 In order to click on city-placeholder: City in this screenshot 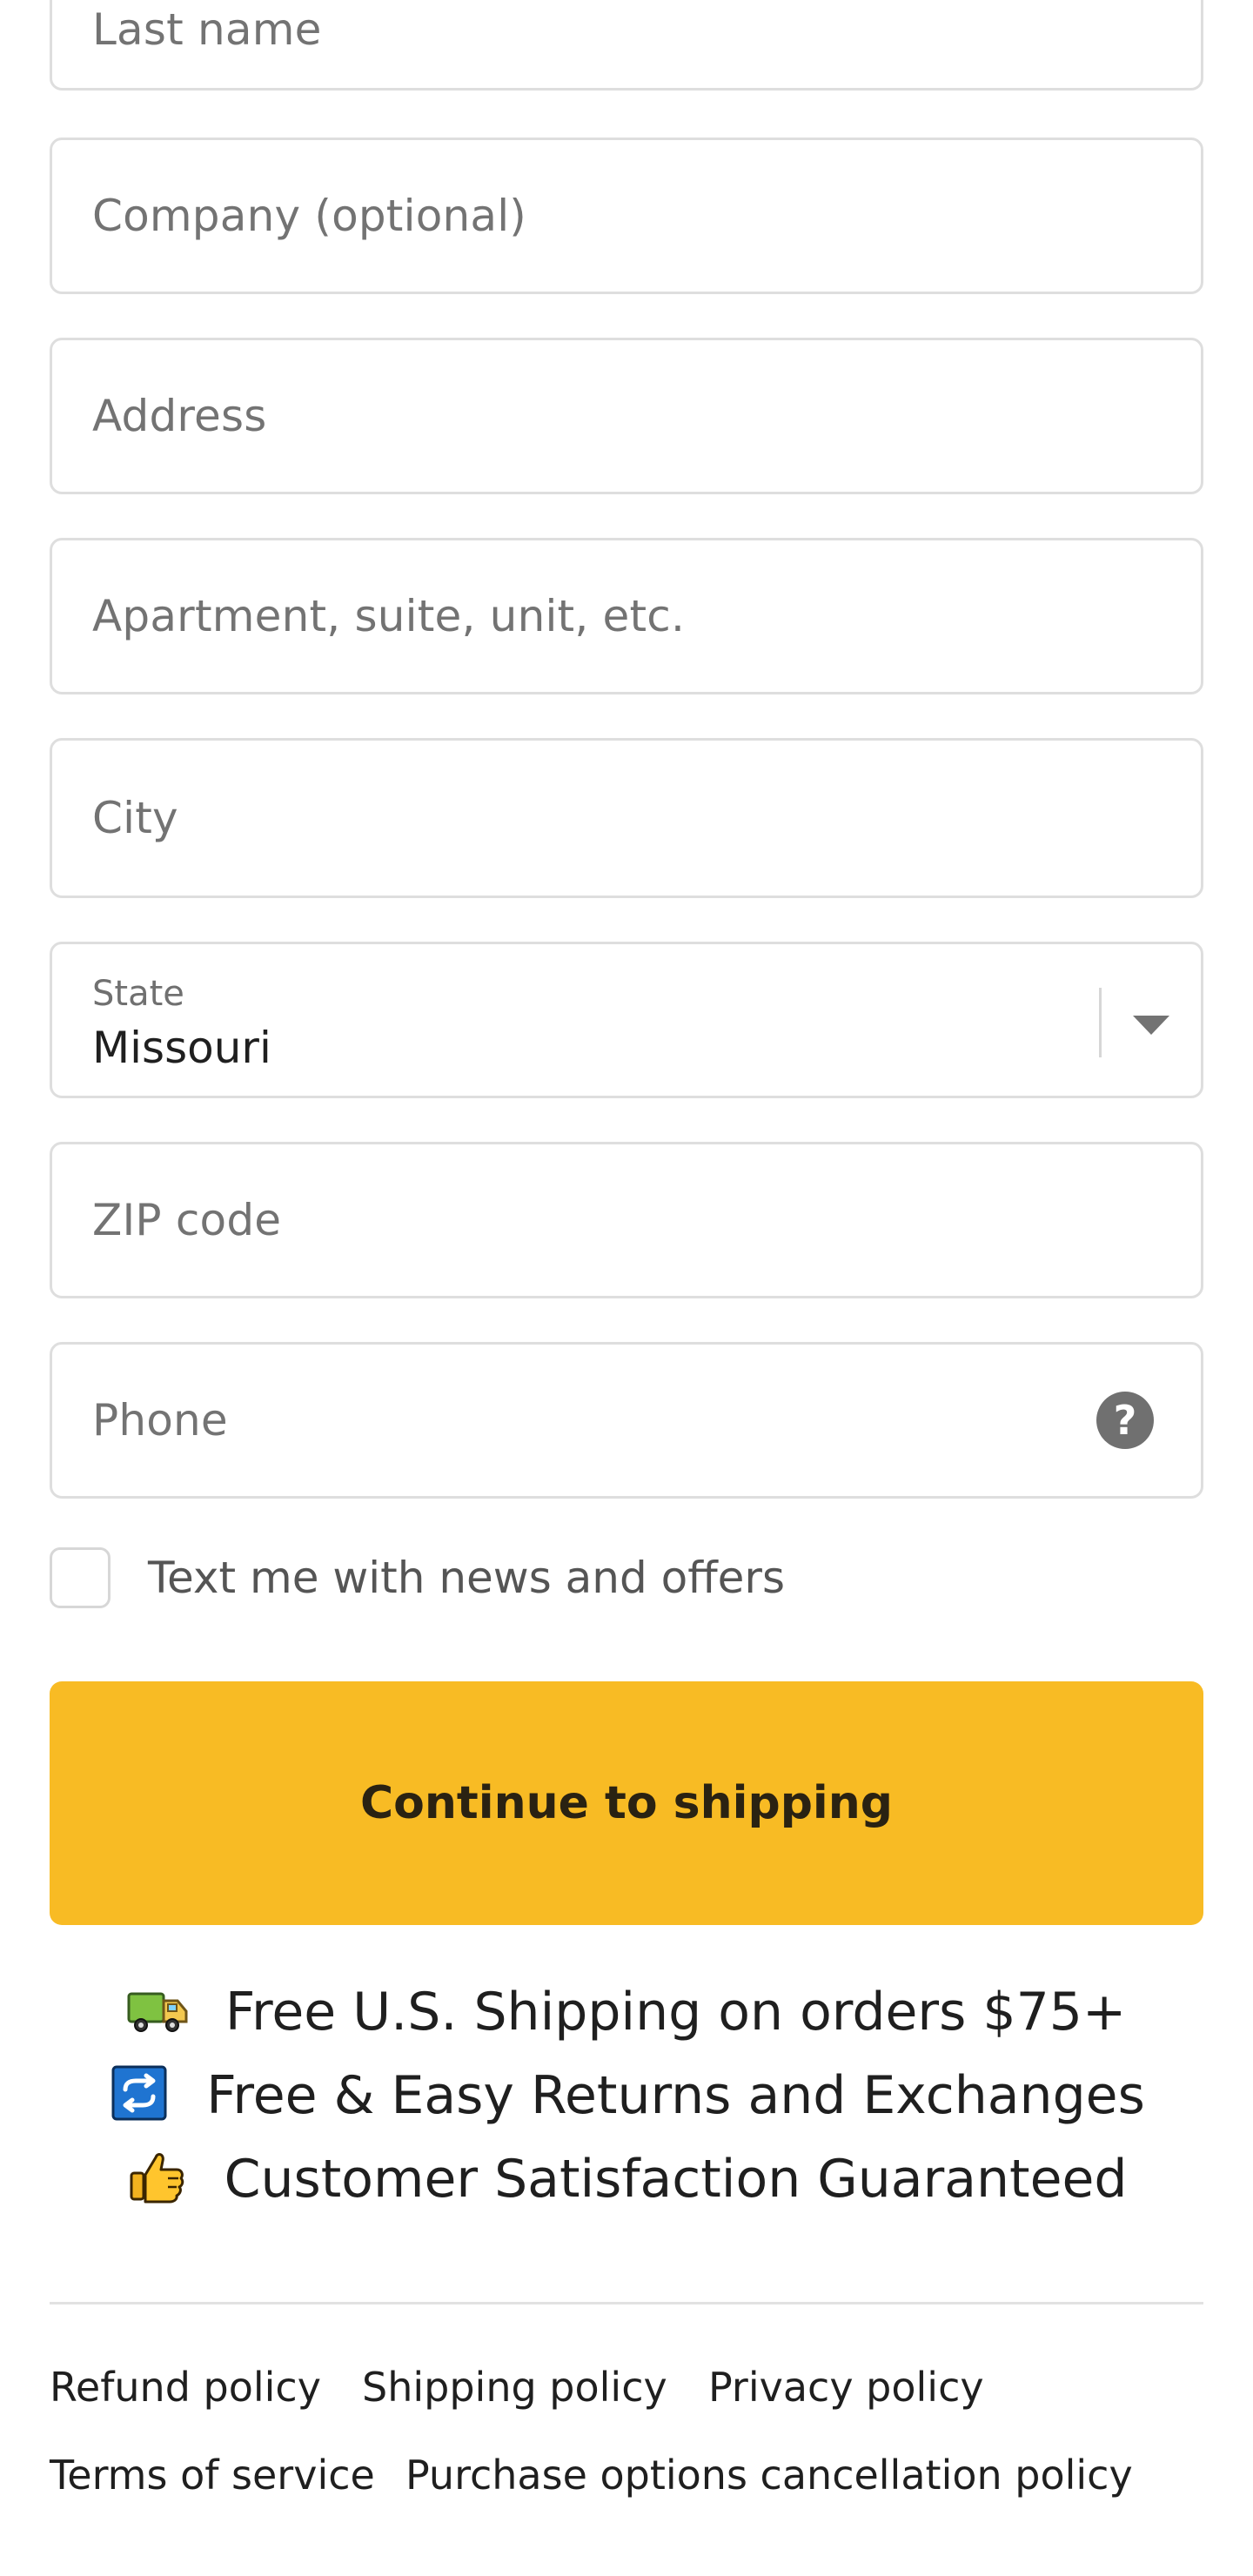, I will do `click(135, 818)`.